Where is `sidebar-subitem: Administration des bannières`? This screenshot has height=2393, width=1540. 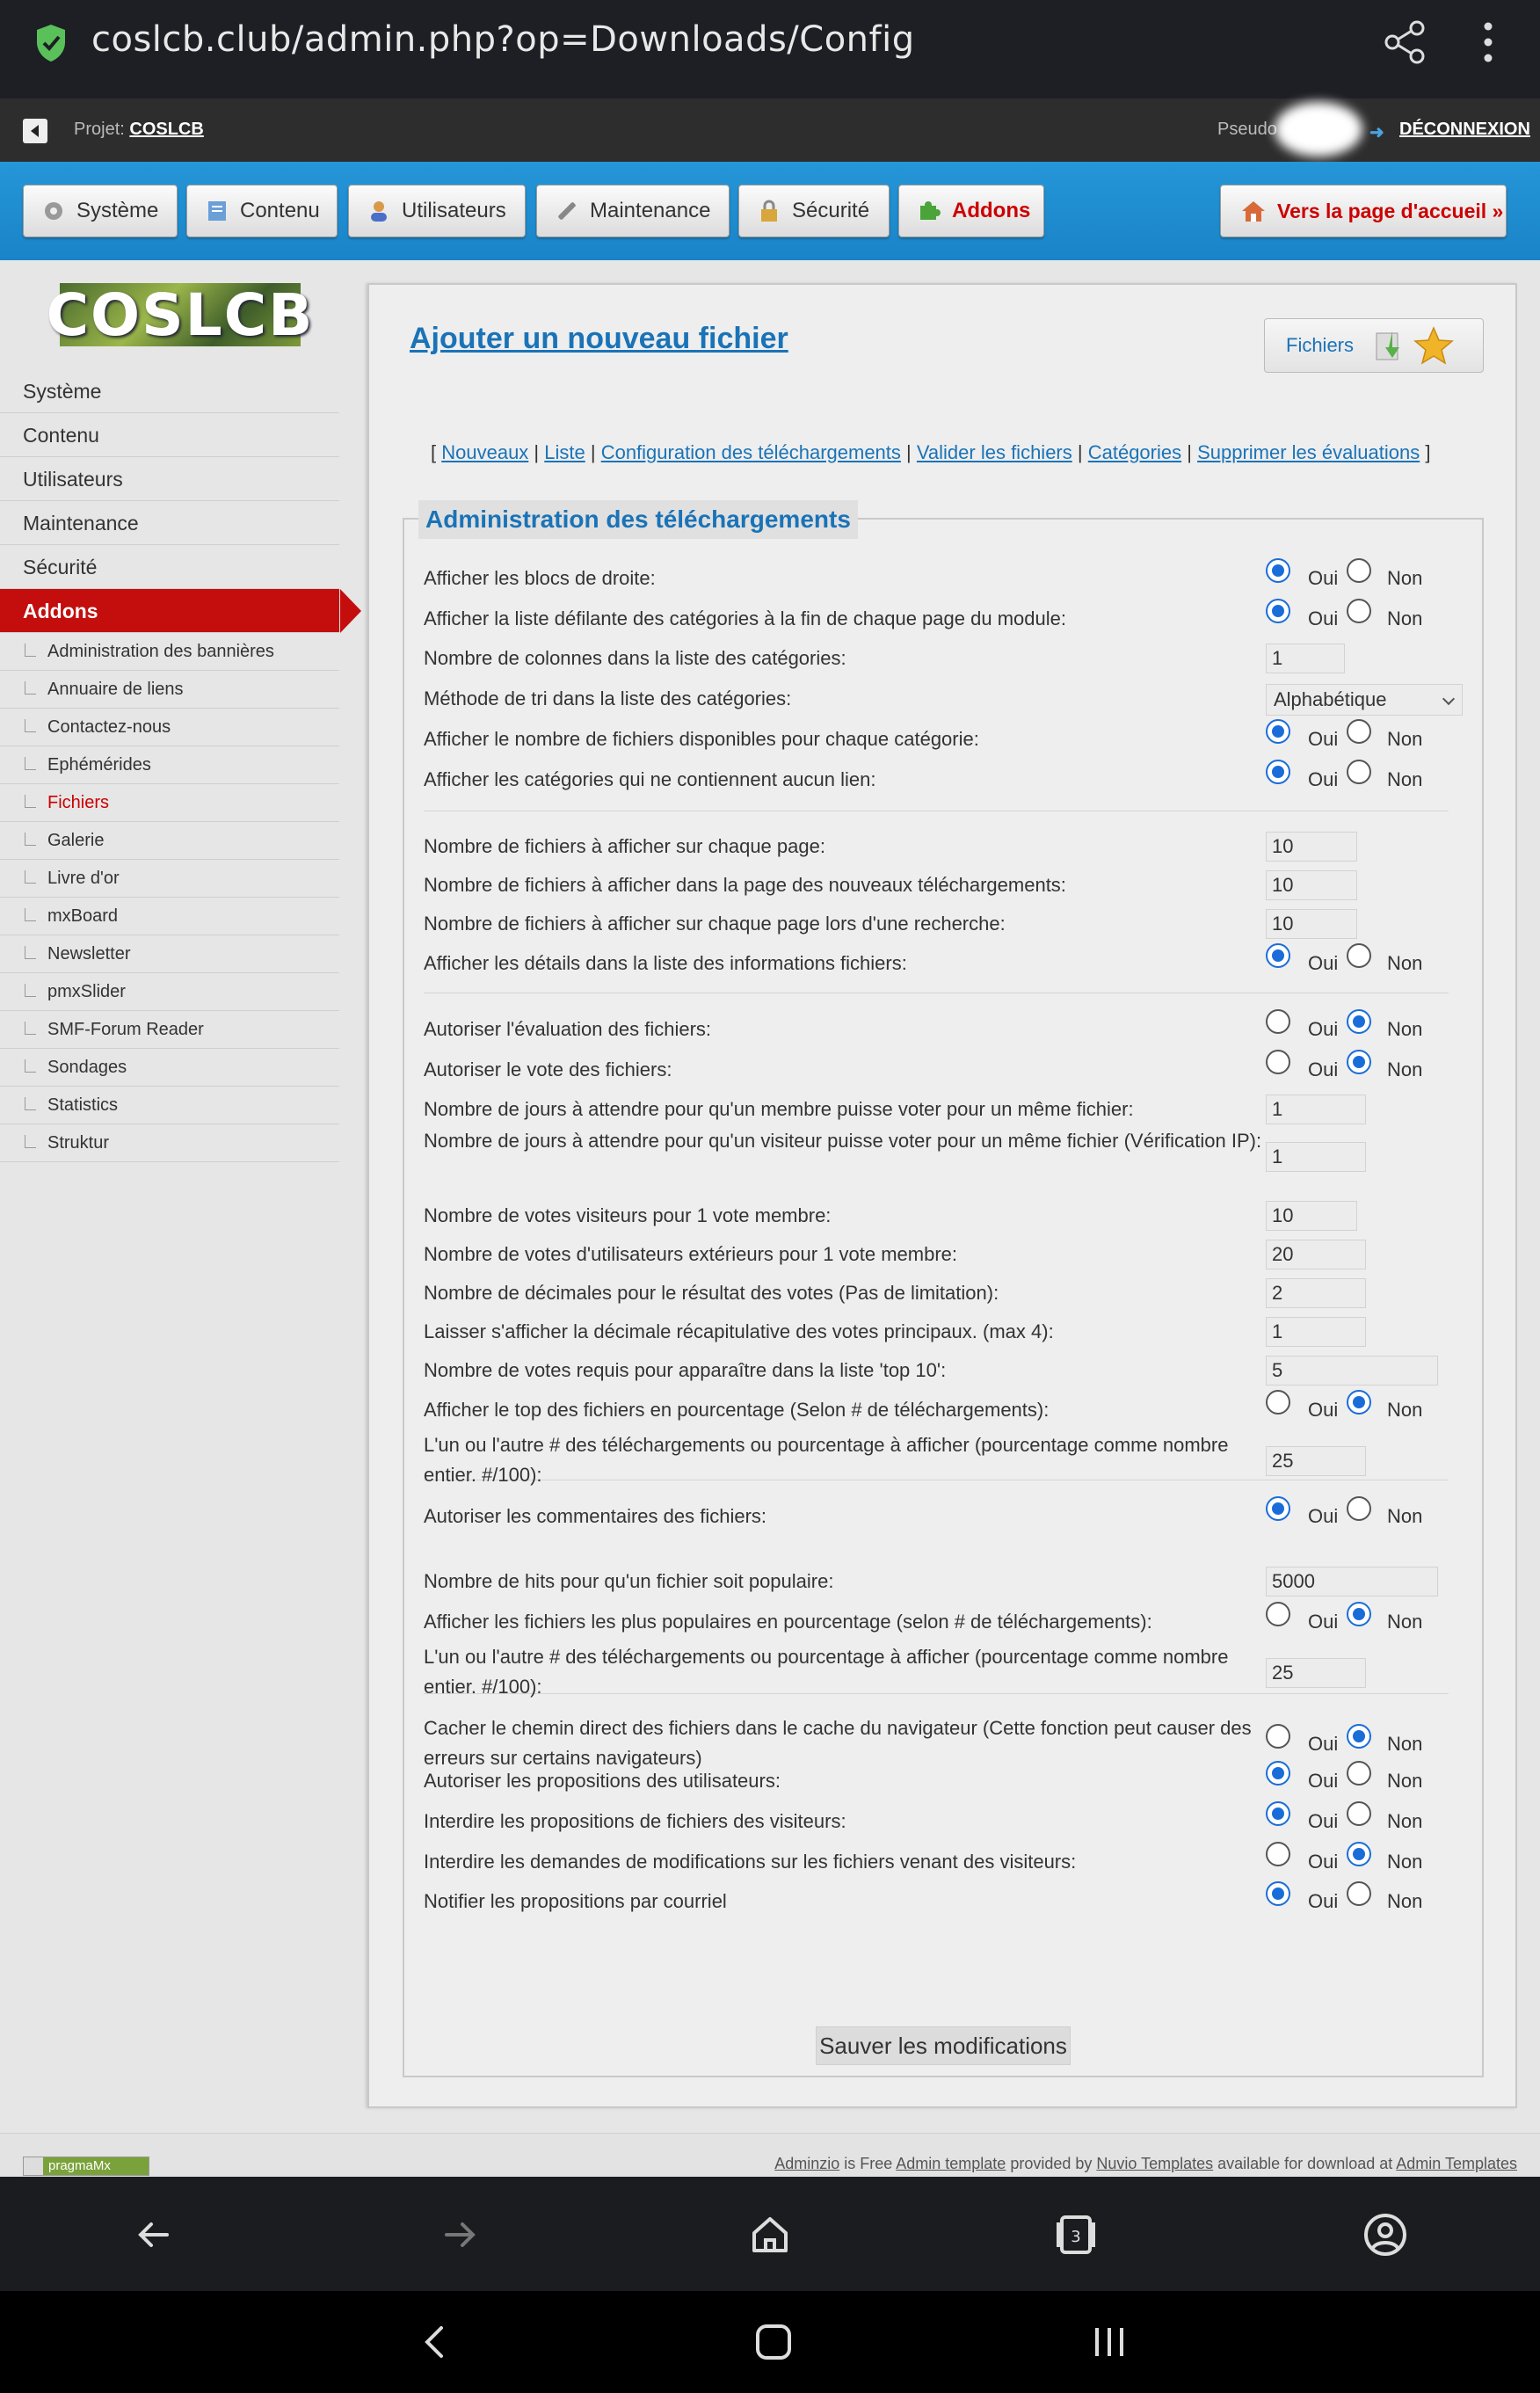
sidebar-subitem: Administration des bannières is located at coordinates (169, 652).